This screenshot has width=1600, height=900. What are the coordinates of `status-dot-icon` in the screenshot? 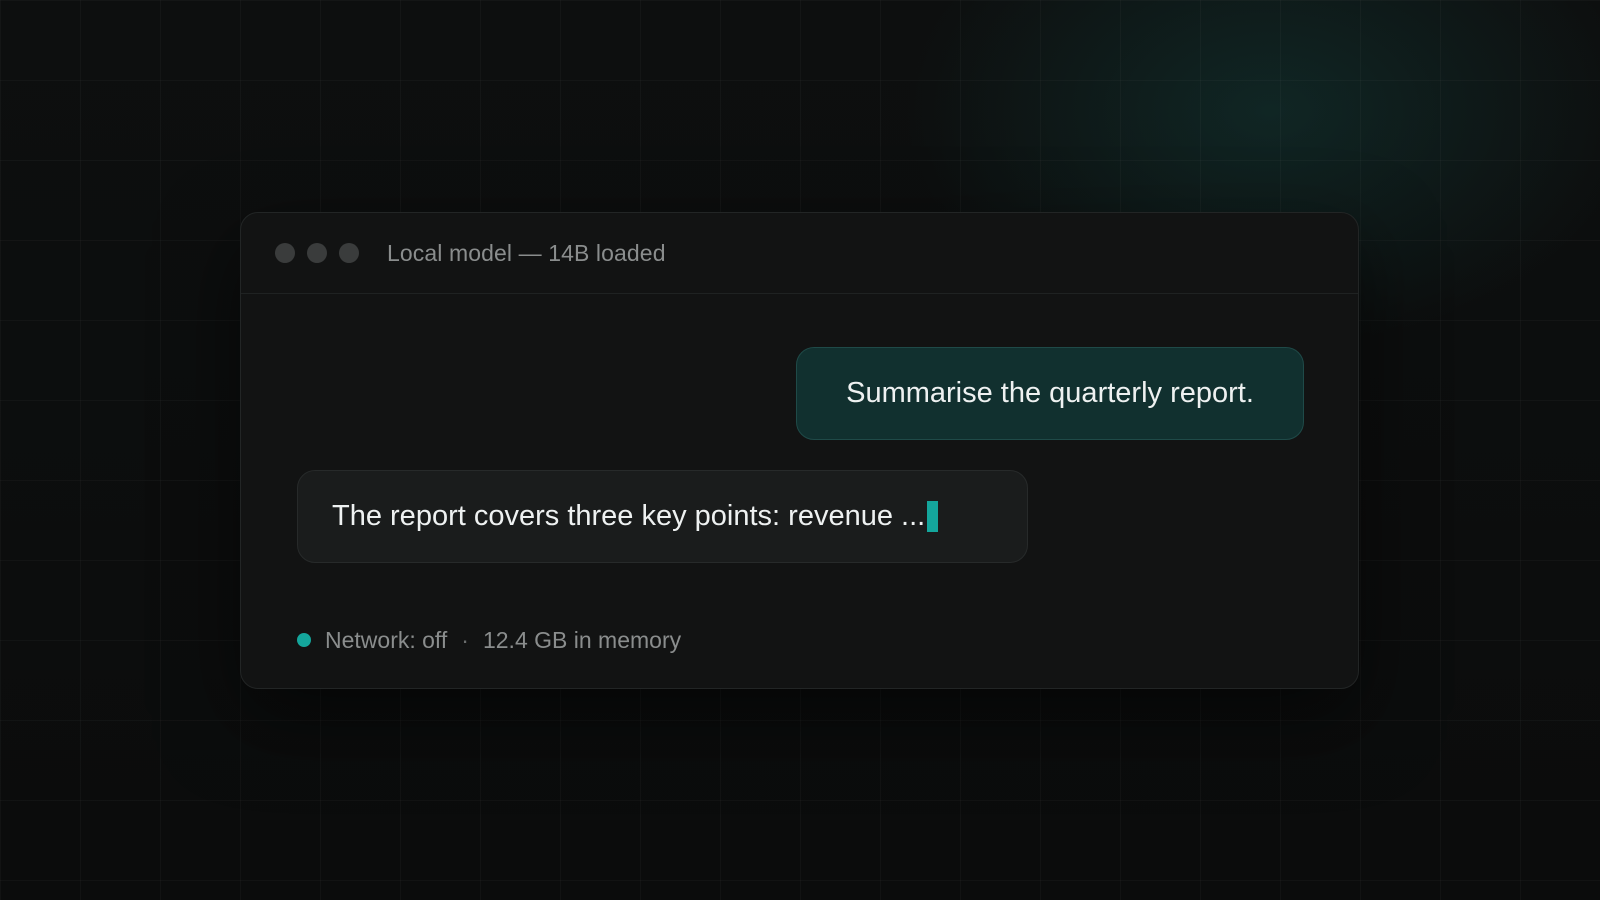 It's located at (304, 640).